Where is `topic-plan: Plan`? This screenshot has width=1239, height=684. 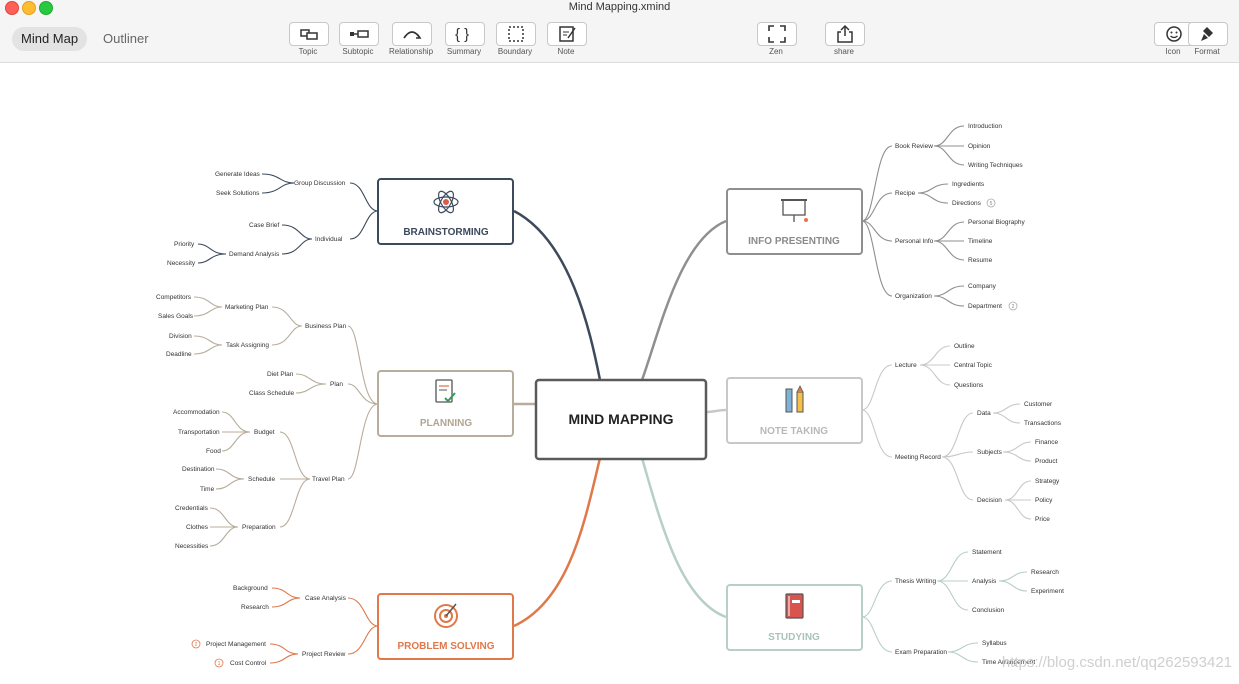
topic-plan: Plan is located at coordinates (336, 384).